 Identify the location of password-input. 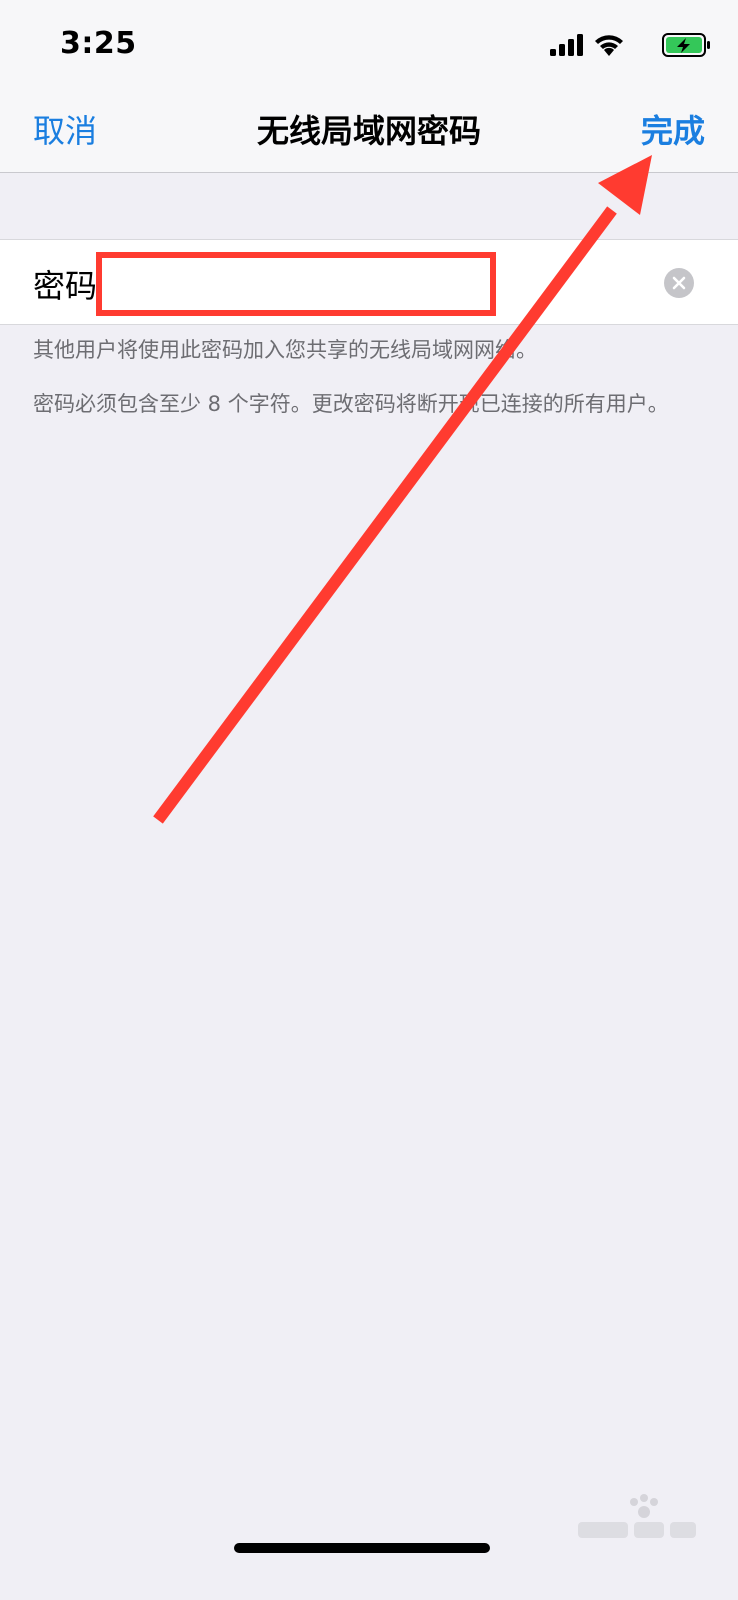
(295, 281).